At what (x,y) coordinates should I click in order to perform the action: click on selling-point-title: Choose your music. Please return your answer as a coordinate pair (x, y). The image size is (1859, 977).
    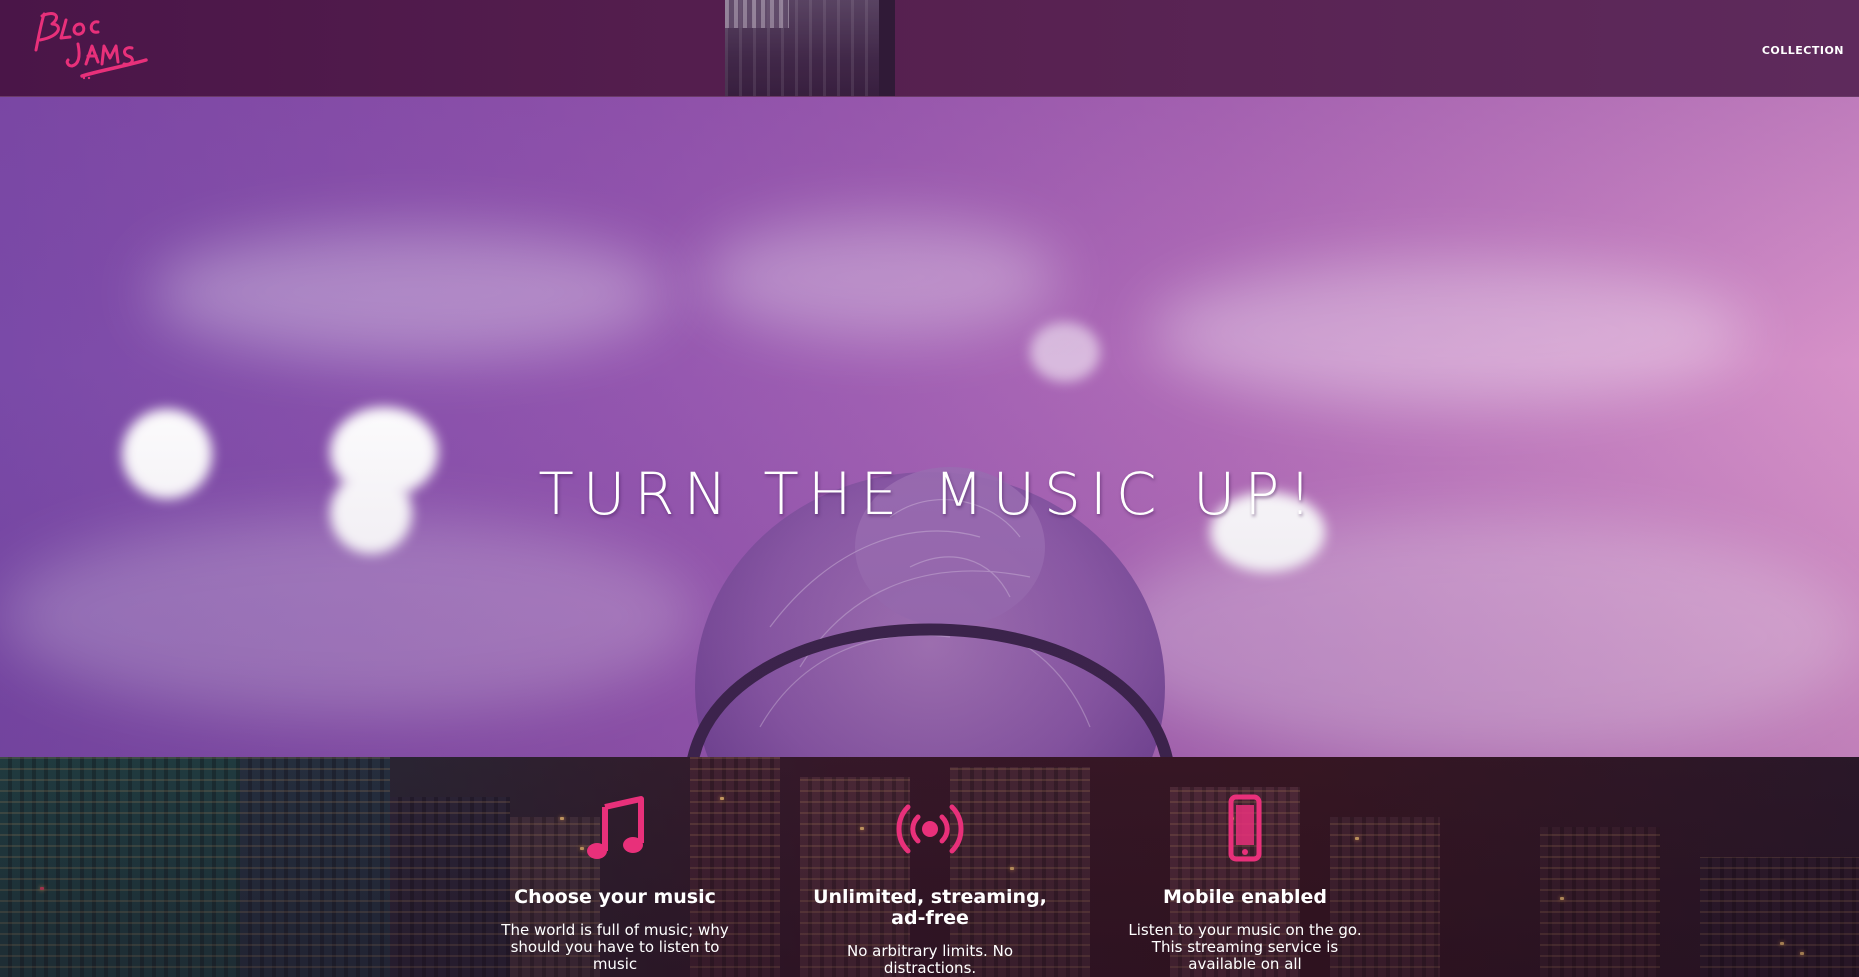
    Looking at the image, I should click on (615, 897).